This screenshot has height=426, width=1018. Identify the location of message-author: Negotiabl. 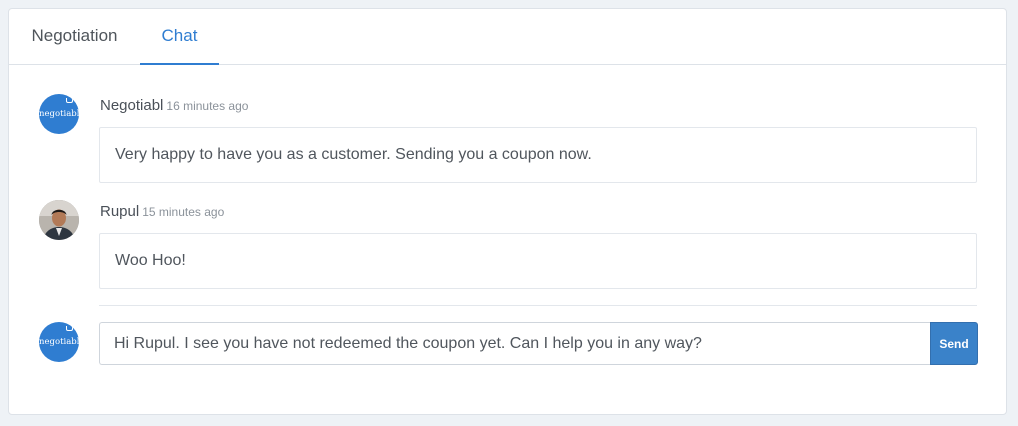
(132, 105).